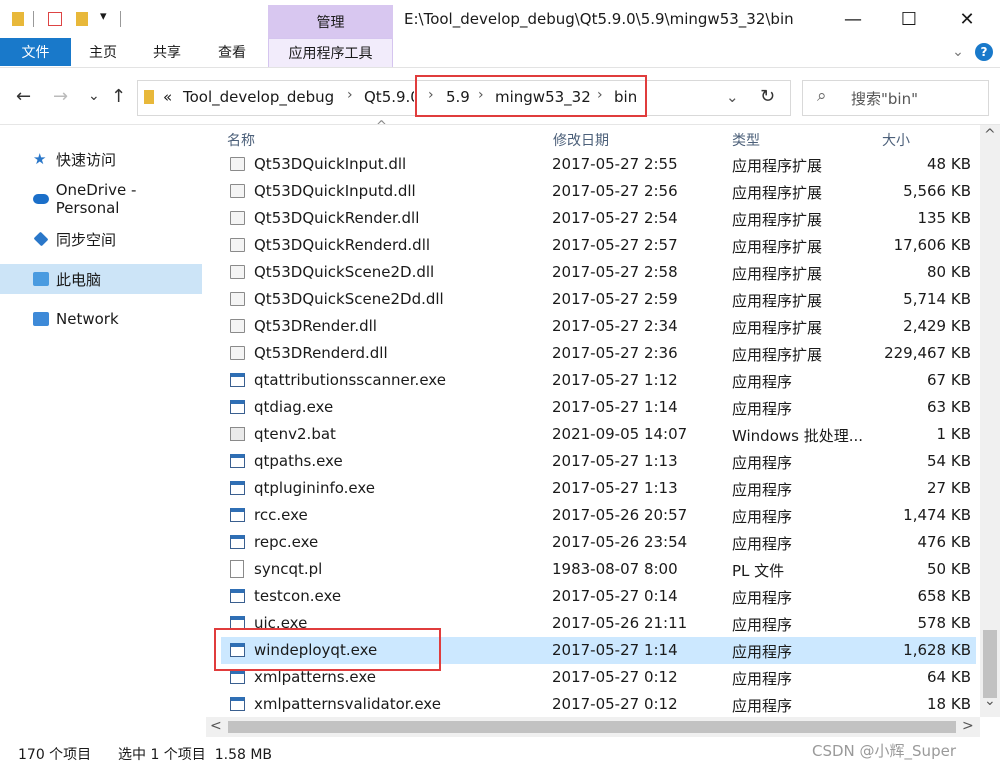 The image size is (1000, 768). What do you see at coordinates (295, 434) in the screenshot?
I see `file-name: qtenv2.bat` at bounding box center [295, 434].